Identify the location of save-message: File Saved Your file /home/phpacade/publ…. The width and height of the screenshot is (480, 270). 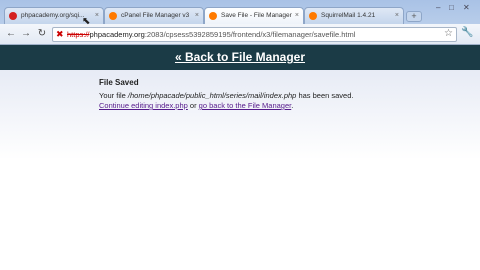
(279, 94).